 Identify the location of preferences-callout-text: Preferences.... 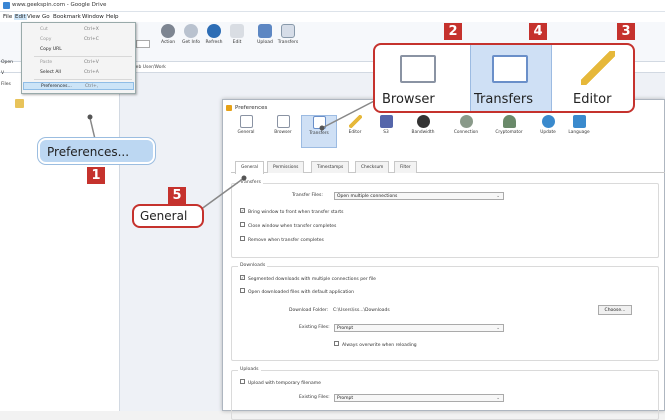
(88, 152).